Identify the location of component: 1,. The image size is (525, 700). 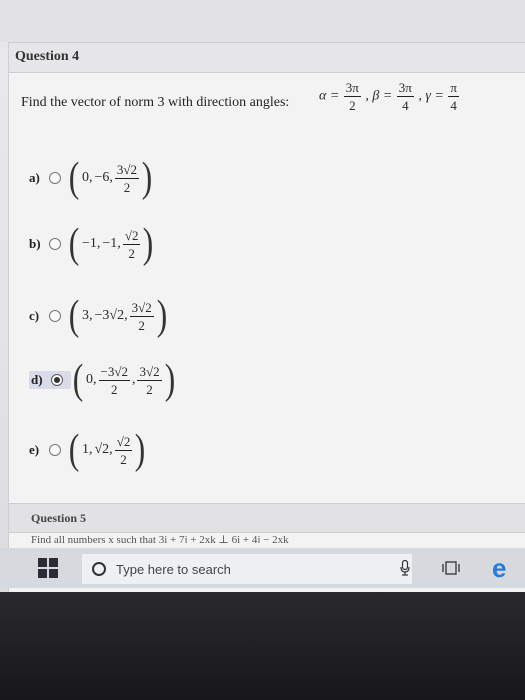
(87, 449).